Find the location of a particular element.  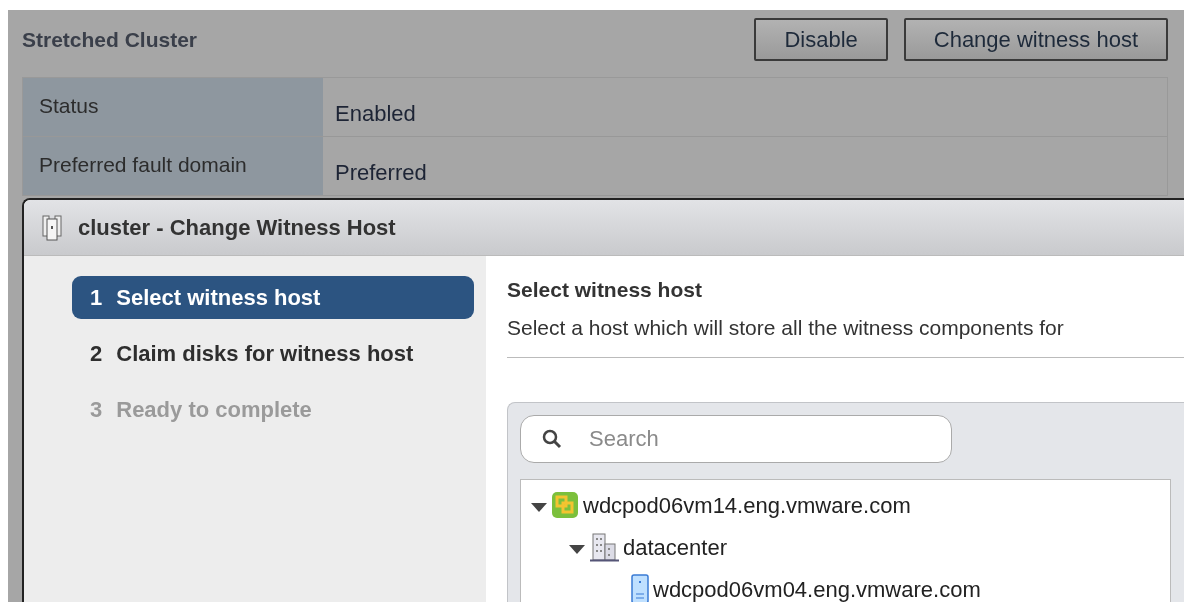

building-icon is located at coordinates (604, 547).